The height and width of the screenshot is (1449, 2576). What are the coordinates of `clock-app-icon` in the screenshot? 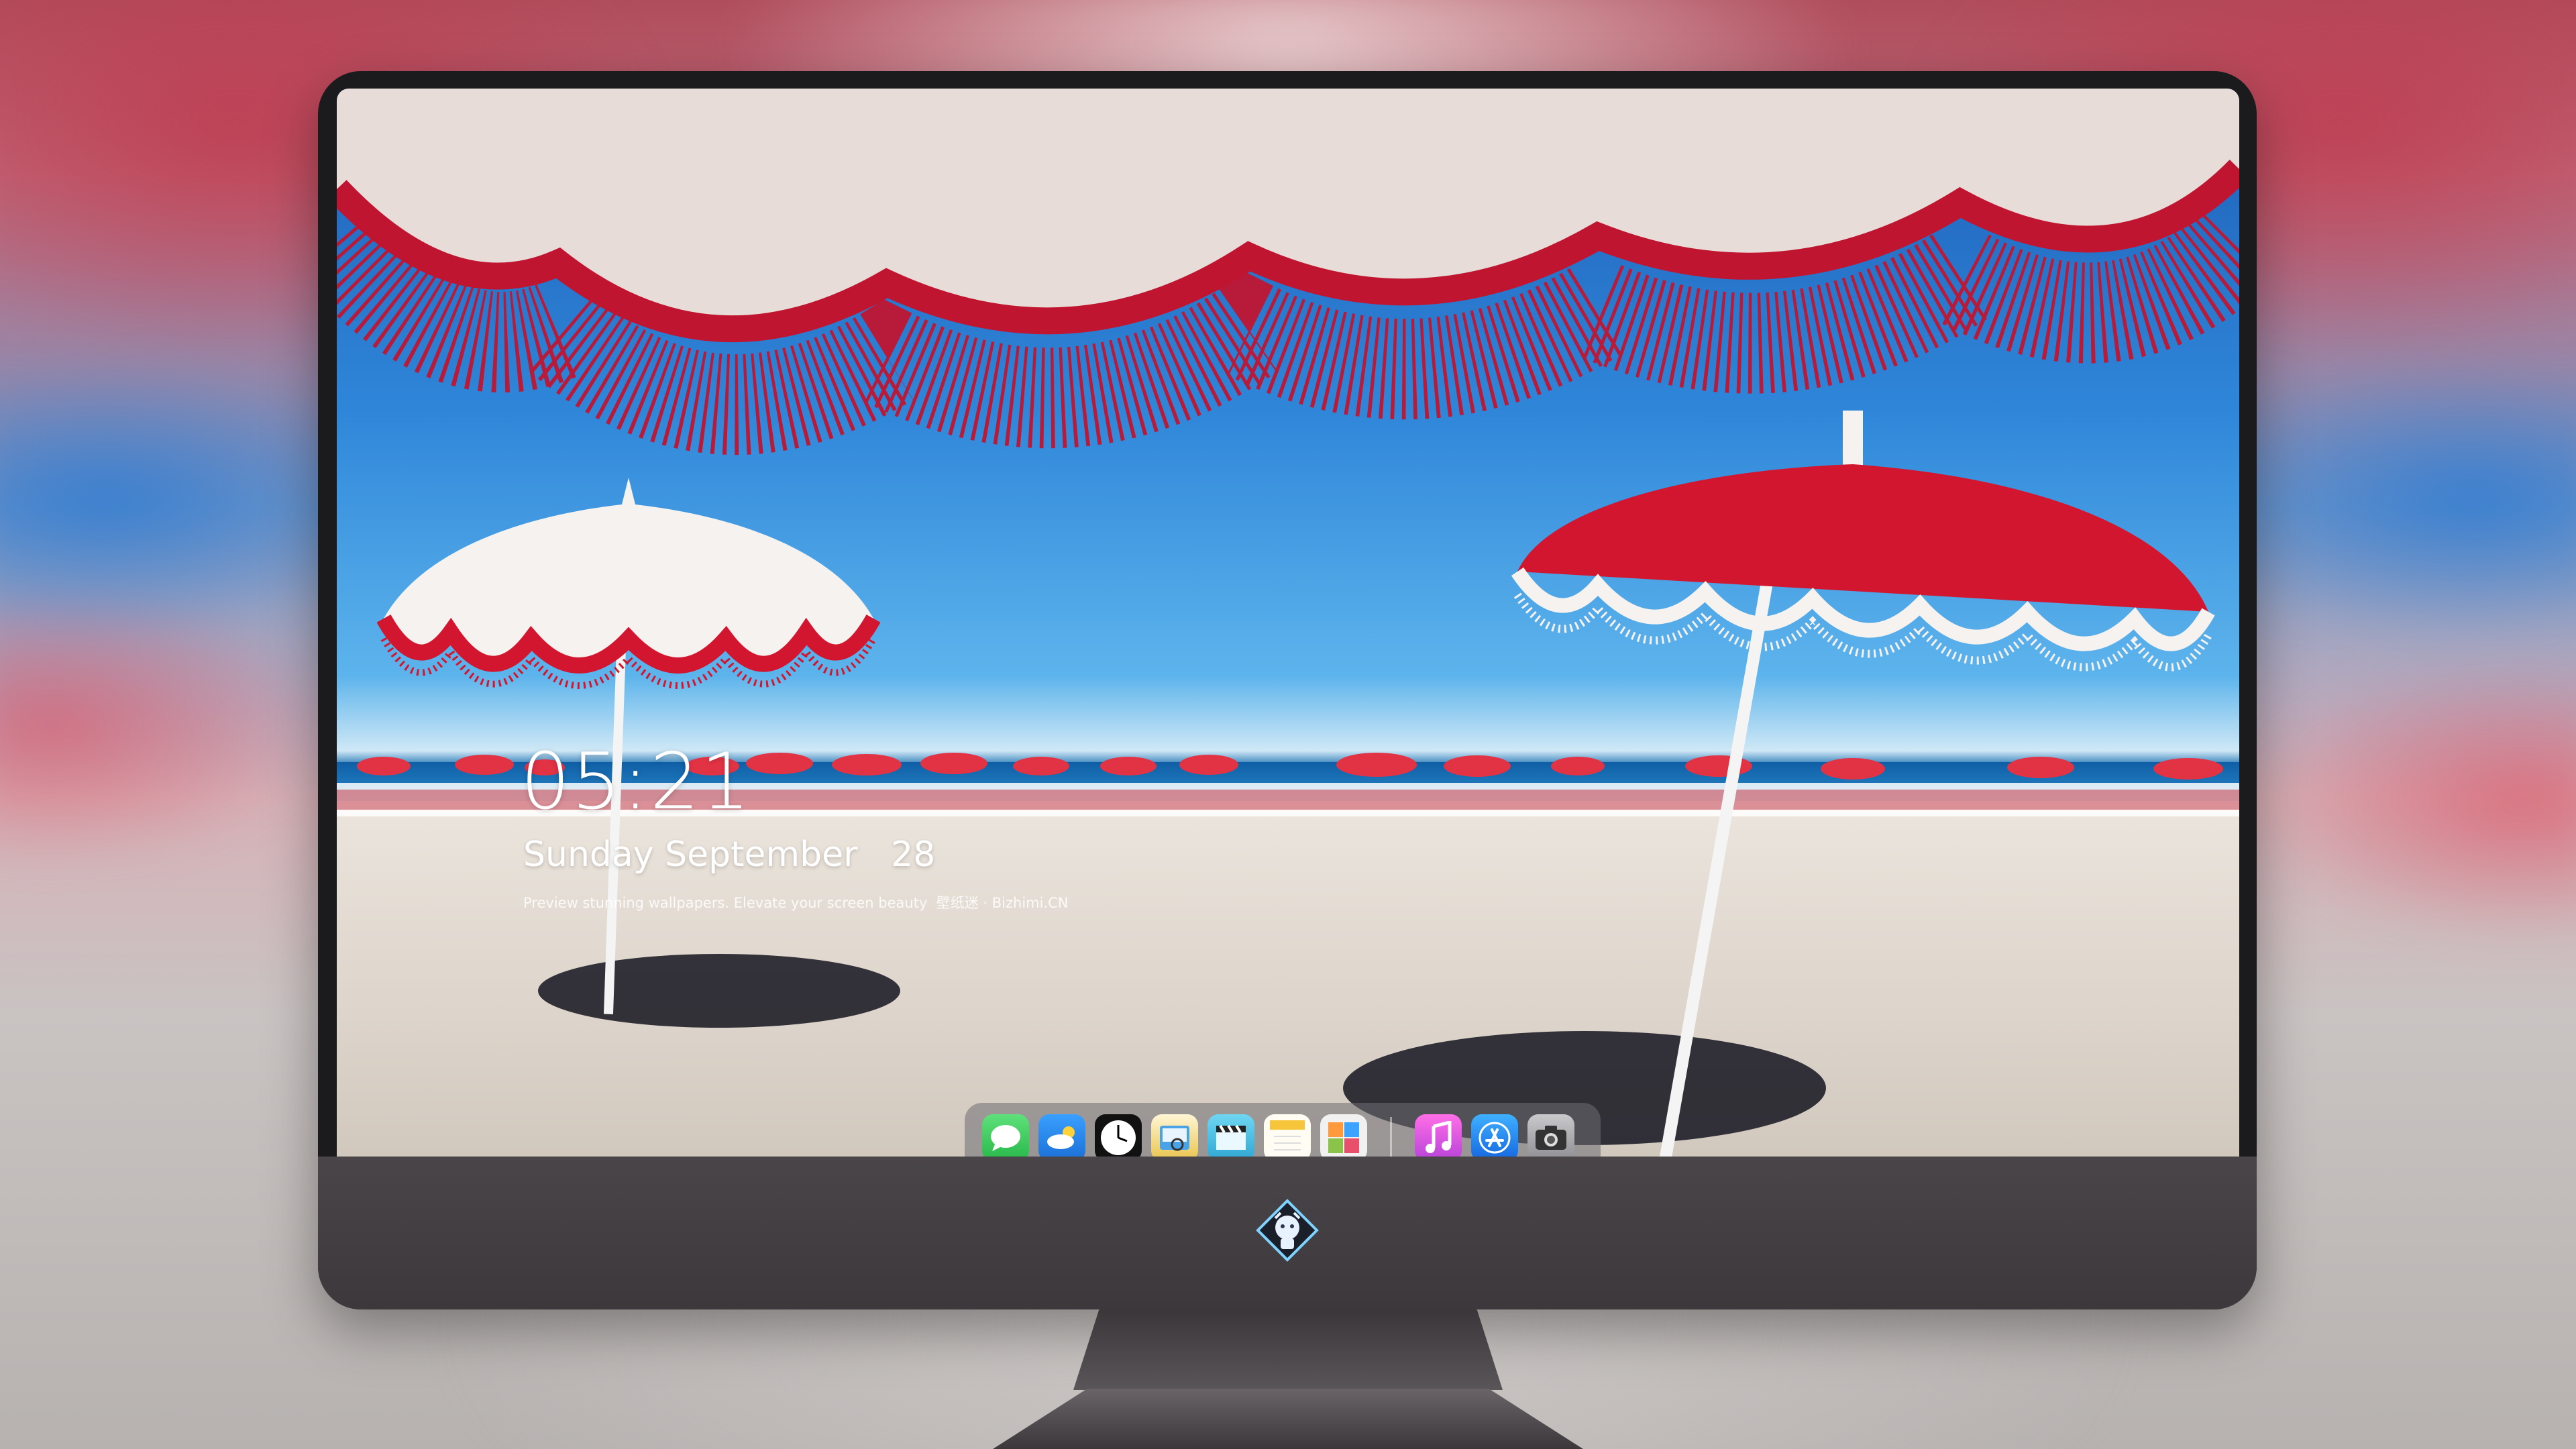 It's located at (1118, 1135).